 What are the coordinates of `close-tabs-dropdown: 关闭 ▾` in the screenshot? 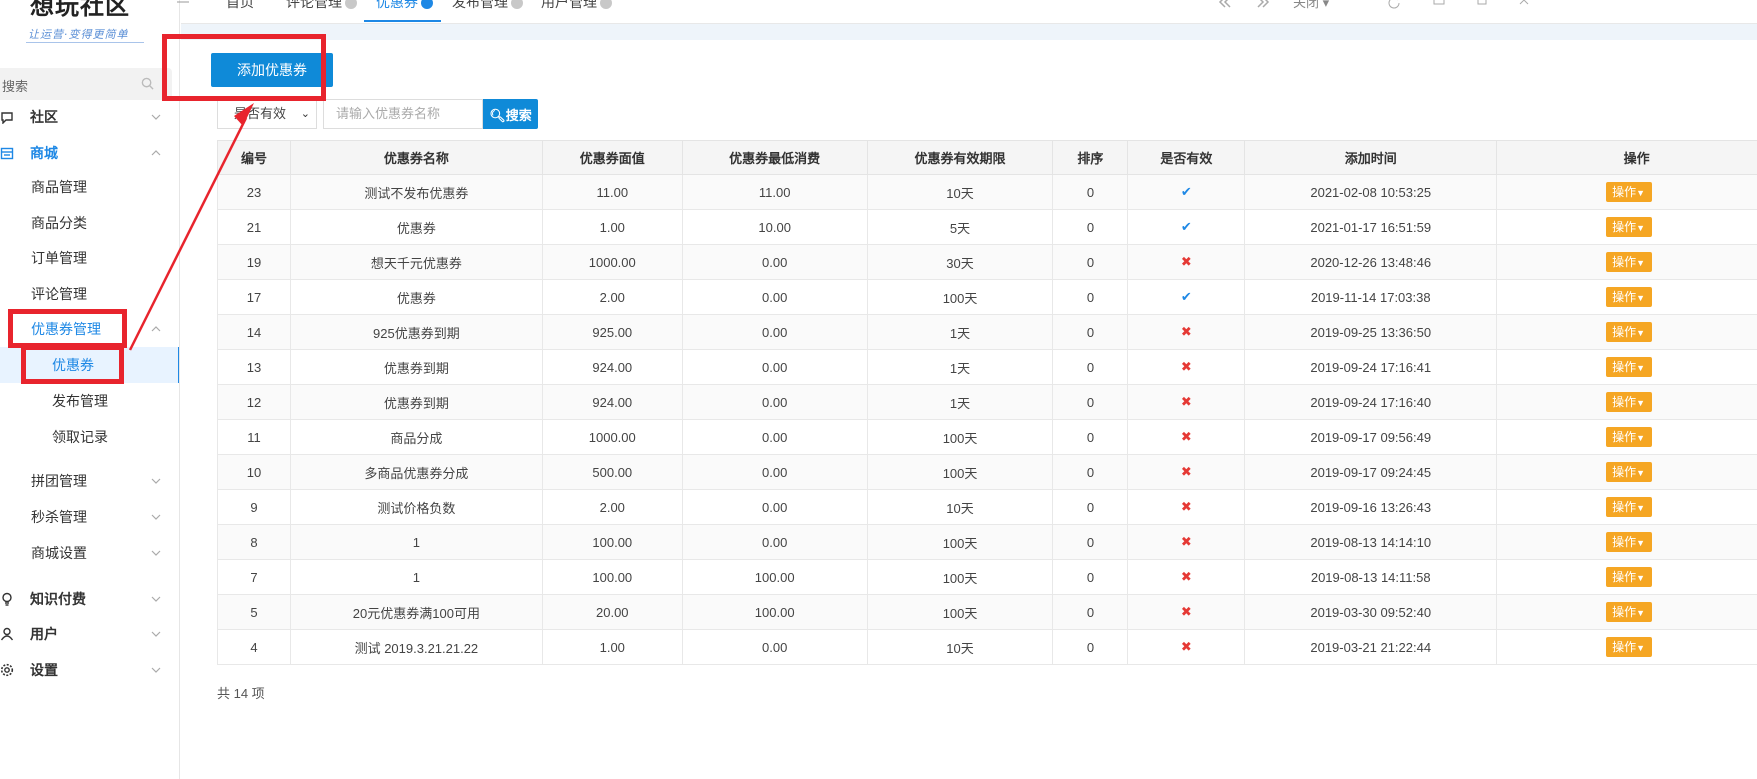 It's located at (1313, 5).